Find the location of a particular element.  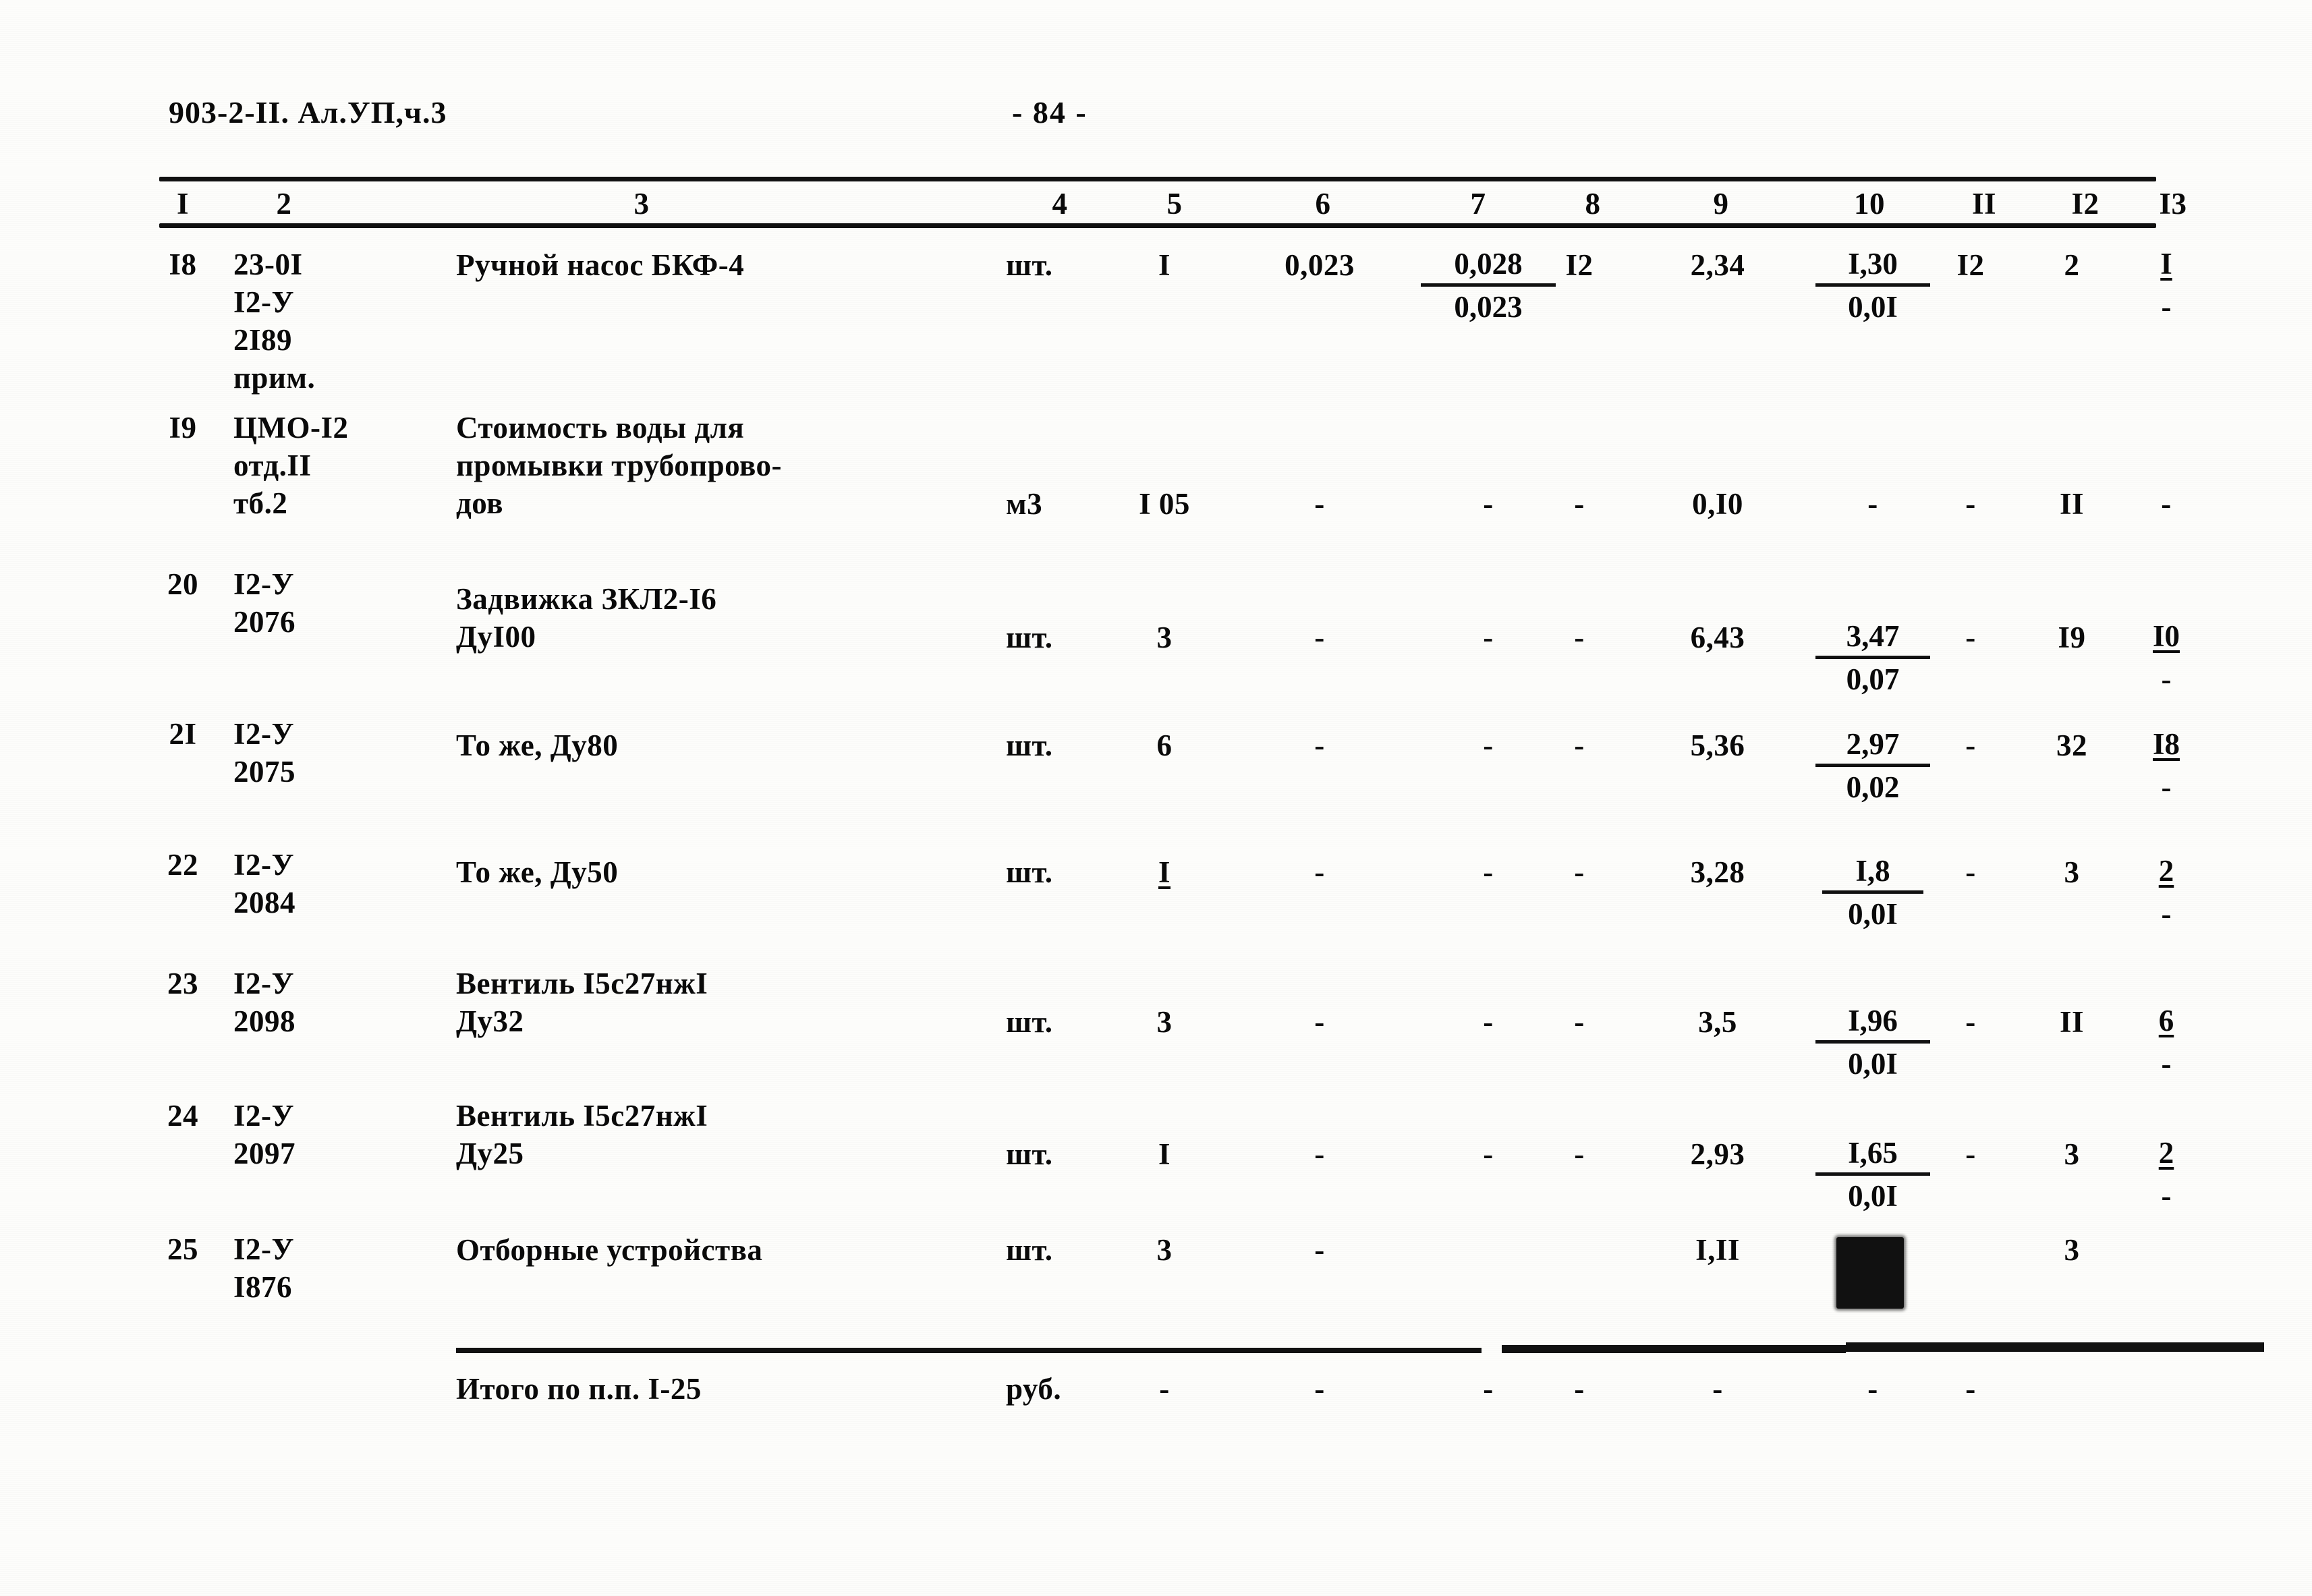

row-col13-fraction: 6 - is located at coordinates (2166, 1042).